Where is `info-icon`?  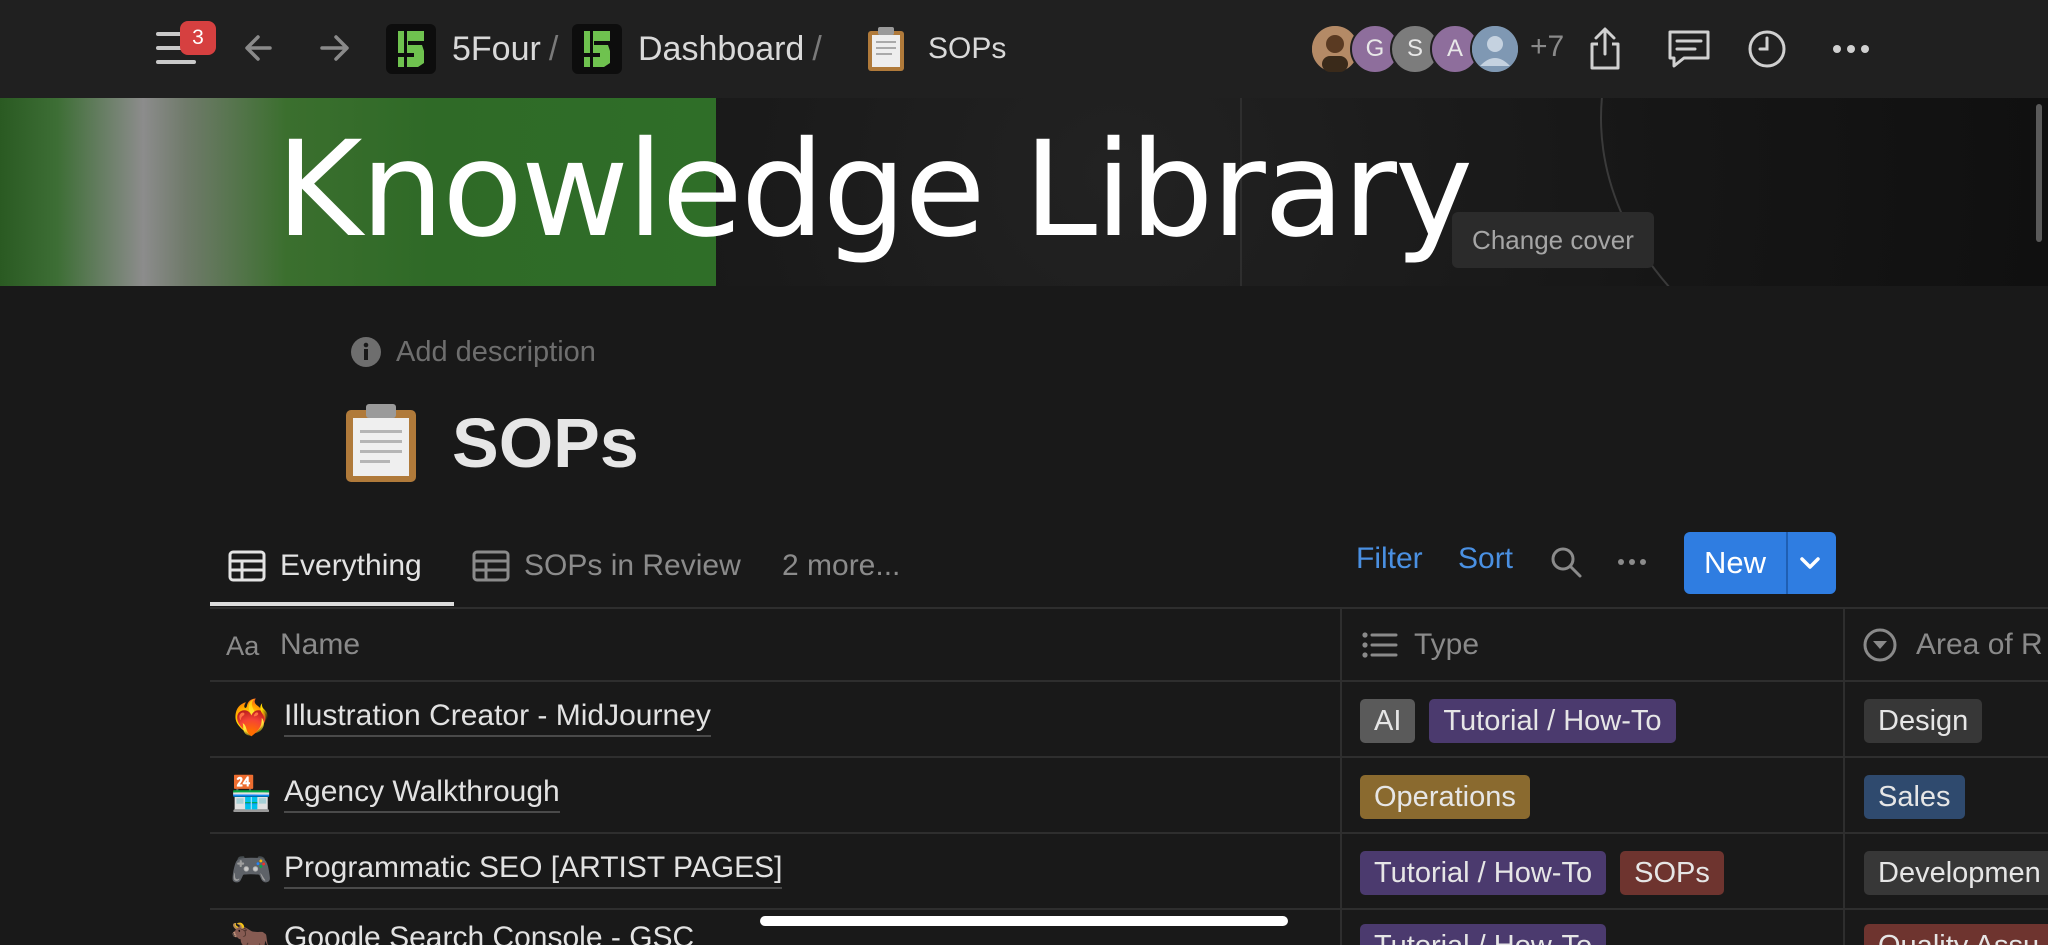 info-icon is located at coordinates (366, 352).